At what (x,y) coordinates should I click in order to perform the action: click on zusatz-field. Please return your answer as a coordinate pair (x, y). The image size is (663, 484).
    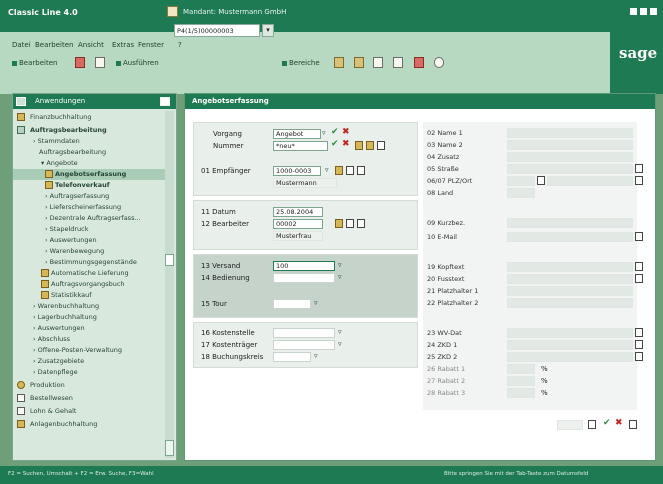
    Looking at the image, I should click on (570, 157).